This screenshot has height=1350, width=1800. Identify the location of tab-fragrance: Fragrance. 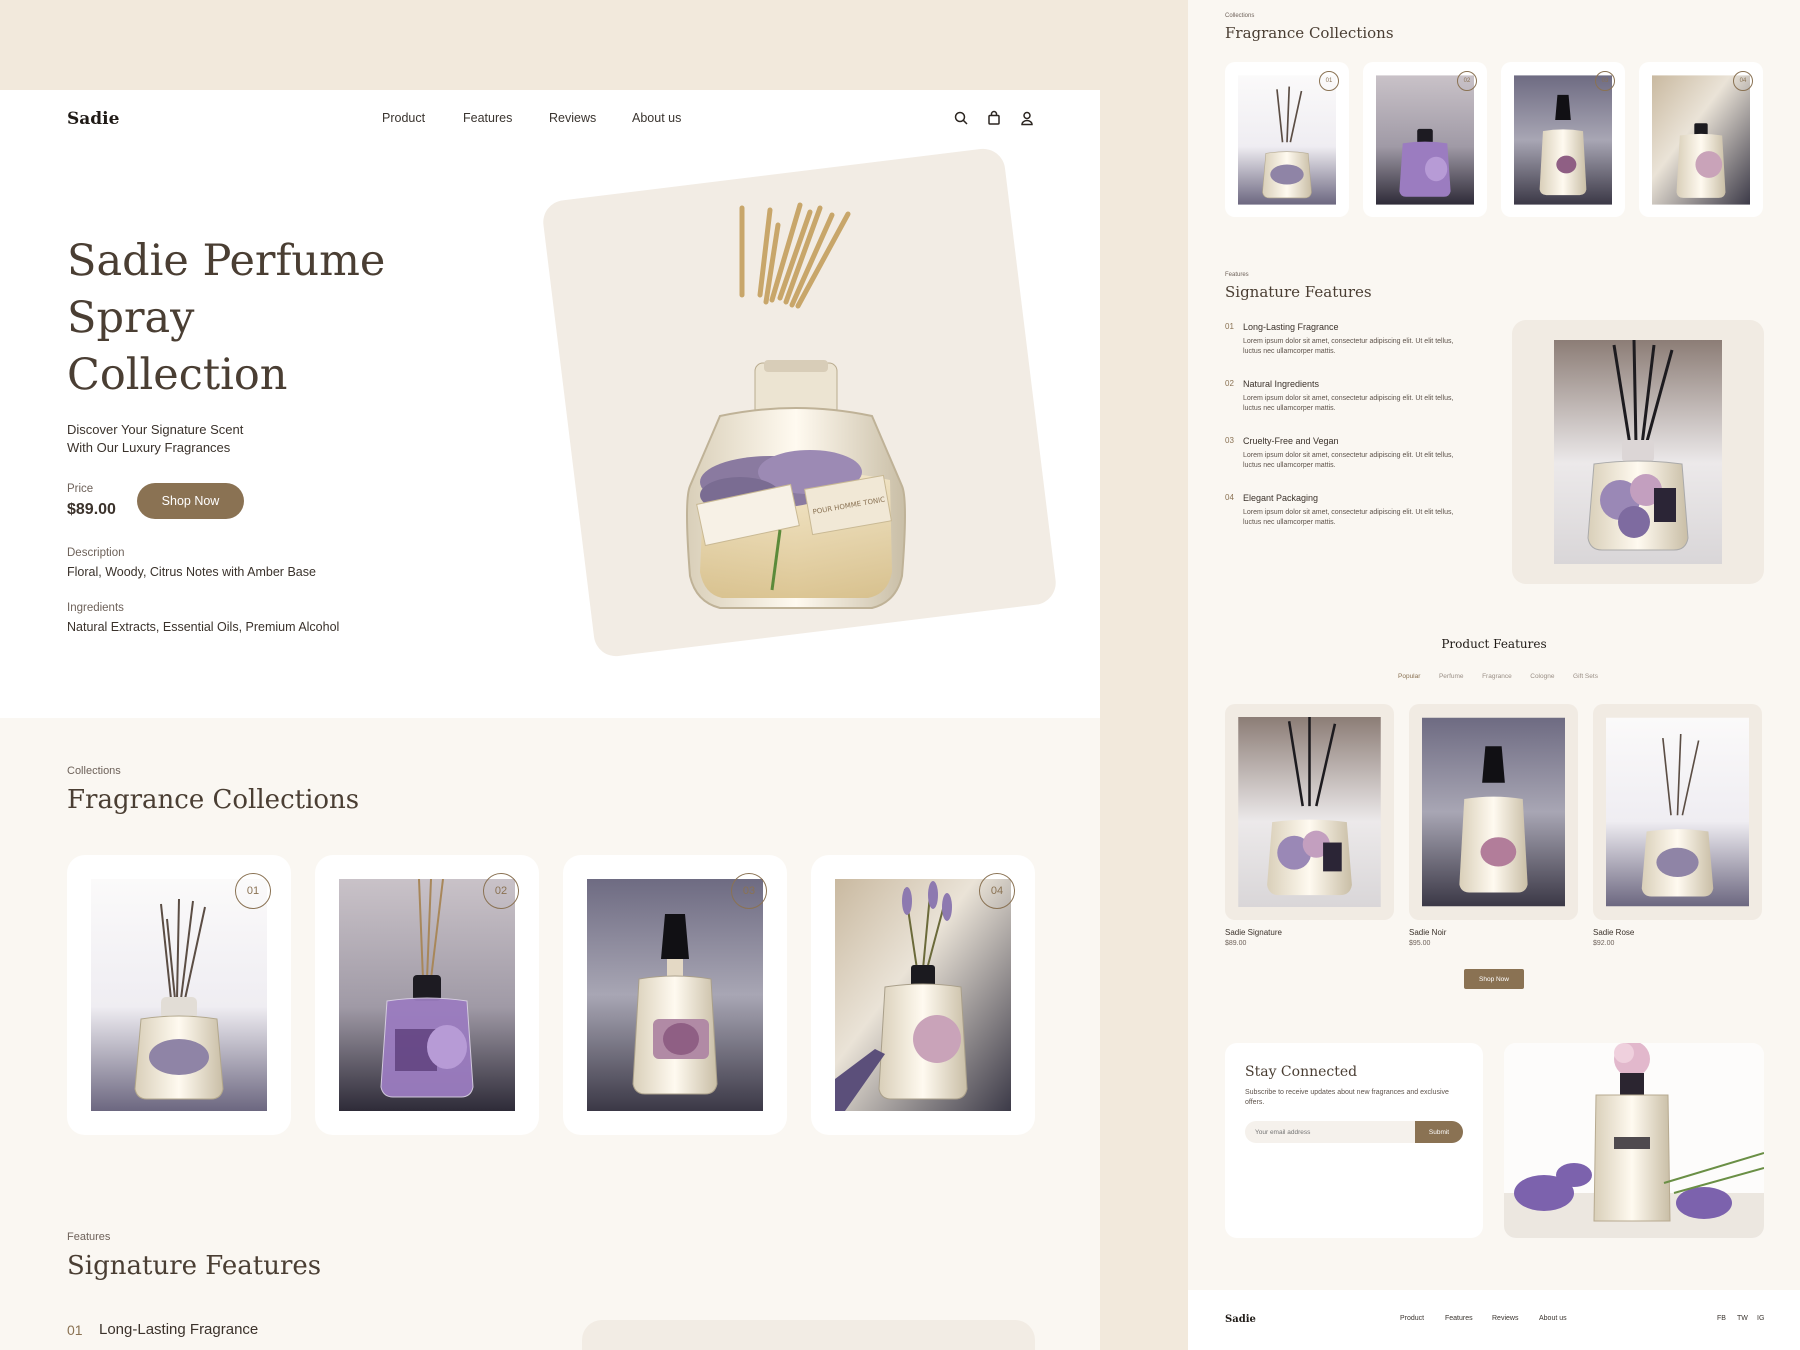
(1497, 676).